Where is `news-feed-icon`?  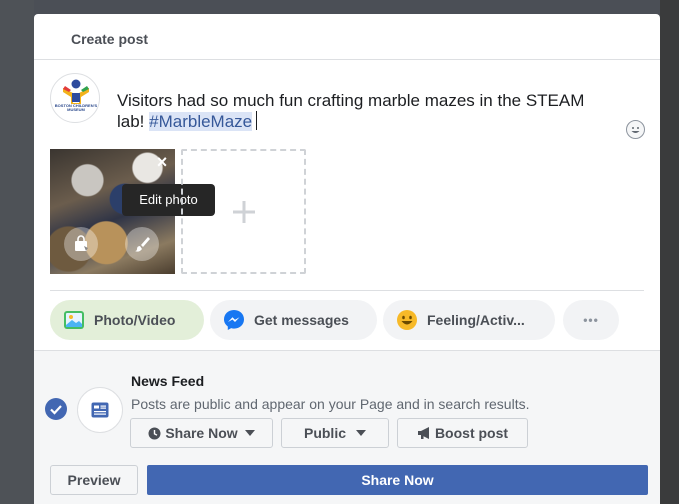
news-feed-icon is located at coordinates (100, 410).